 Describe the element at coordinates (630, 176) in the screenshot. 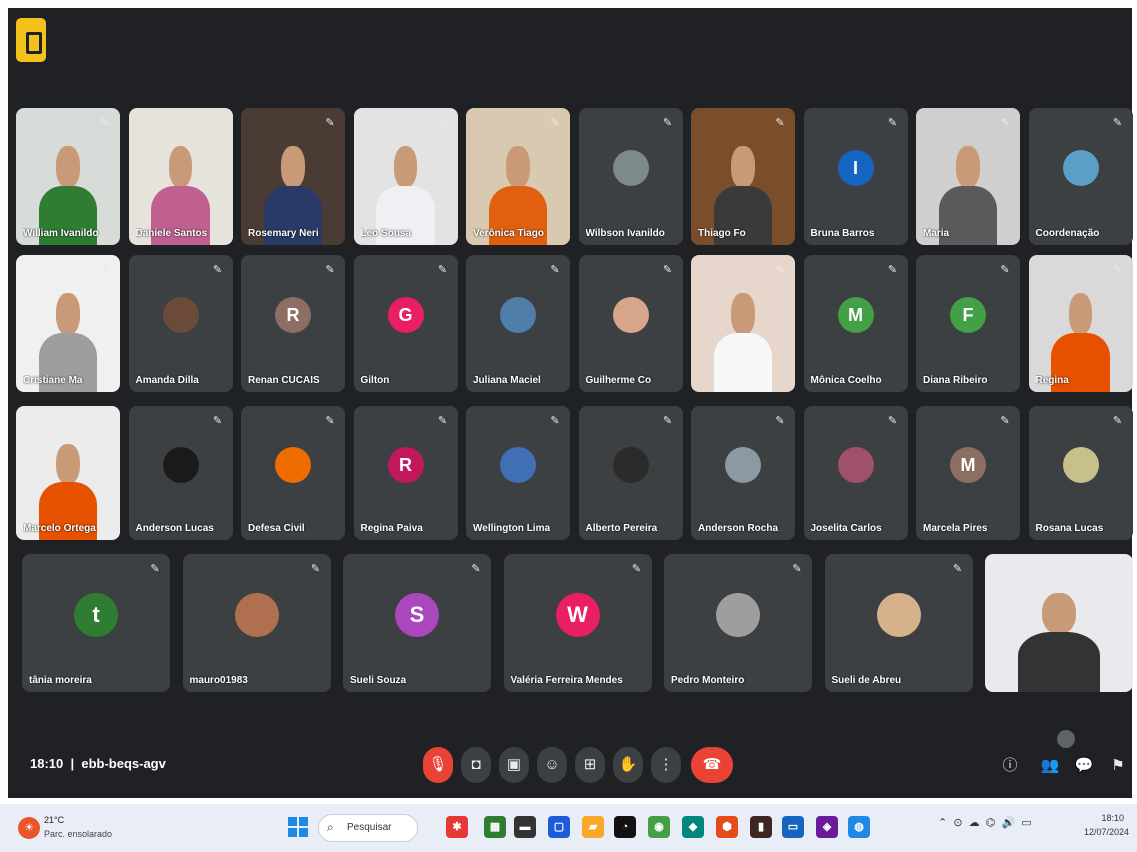

I see `participant-tile: ✎ Wilbson Ivanildo` at that location.